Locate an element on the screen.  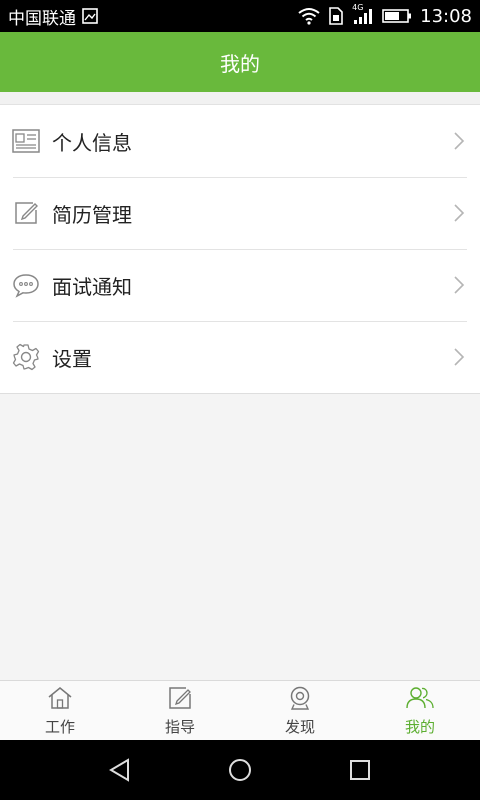
signal-icon: 4G is located at coordinates (363, 14).